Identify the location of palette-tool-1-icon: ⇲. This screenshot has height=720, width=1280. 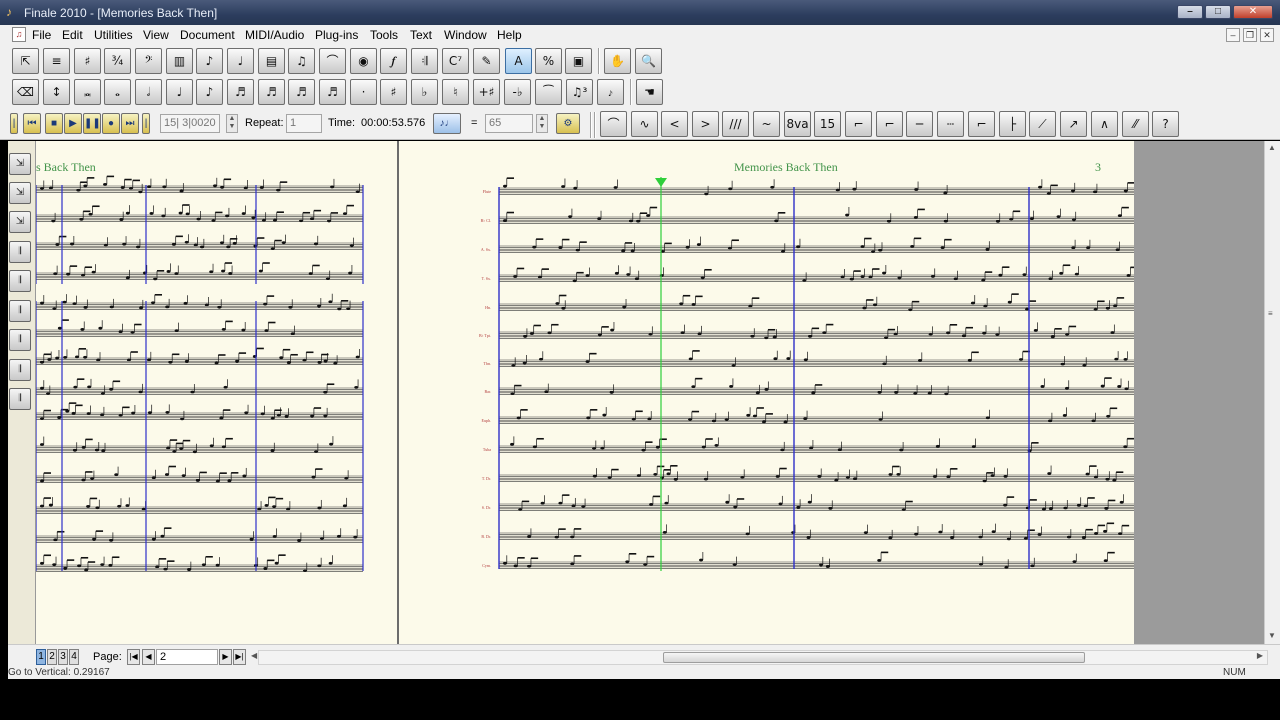
(20, 164).